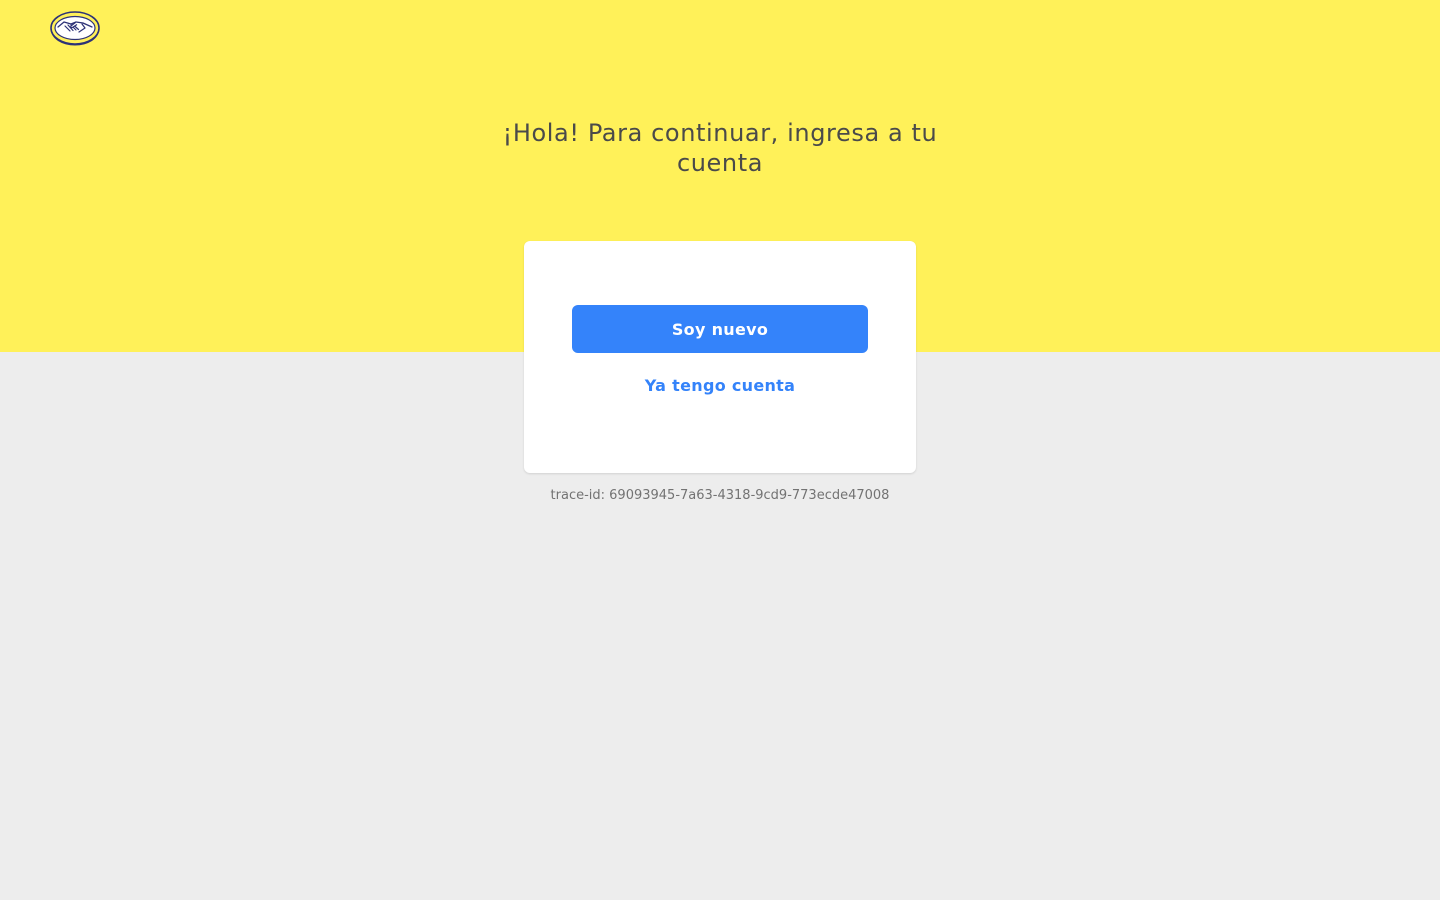 Image resolution: width=1440 pixels, height=900 pixels. What do you see at coordinates (720, 385) in the screenshot?
I see `existing-account-link: Ya tengo cuenta` at bounding box center [720, 385].